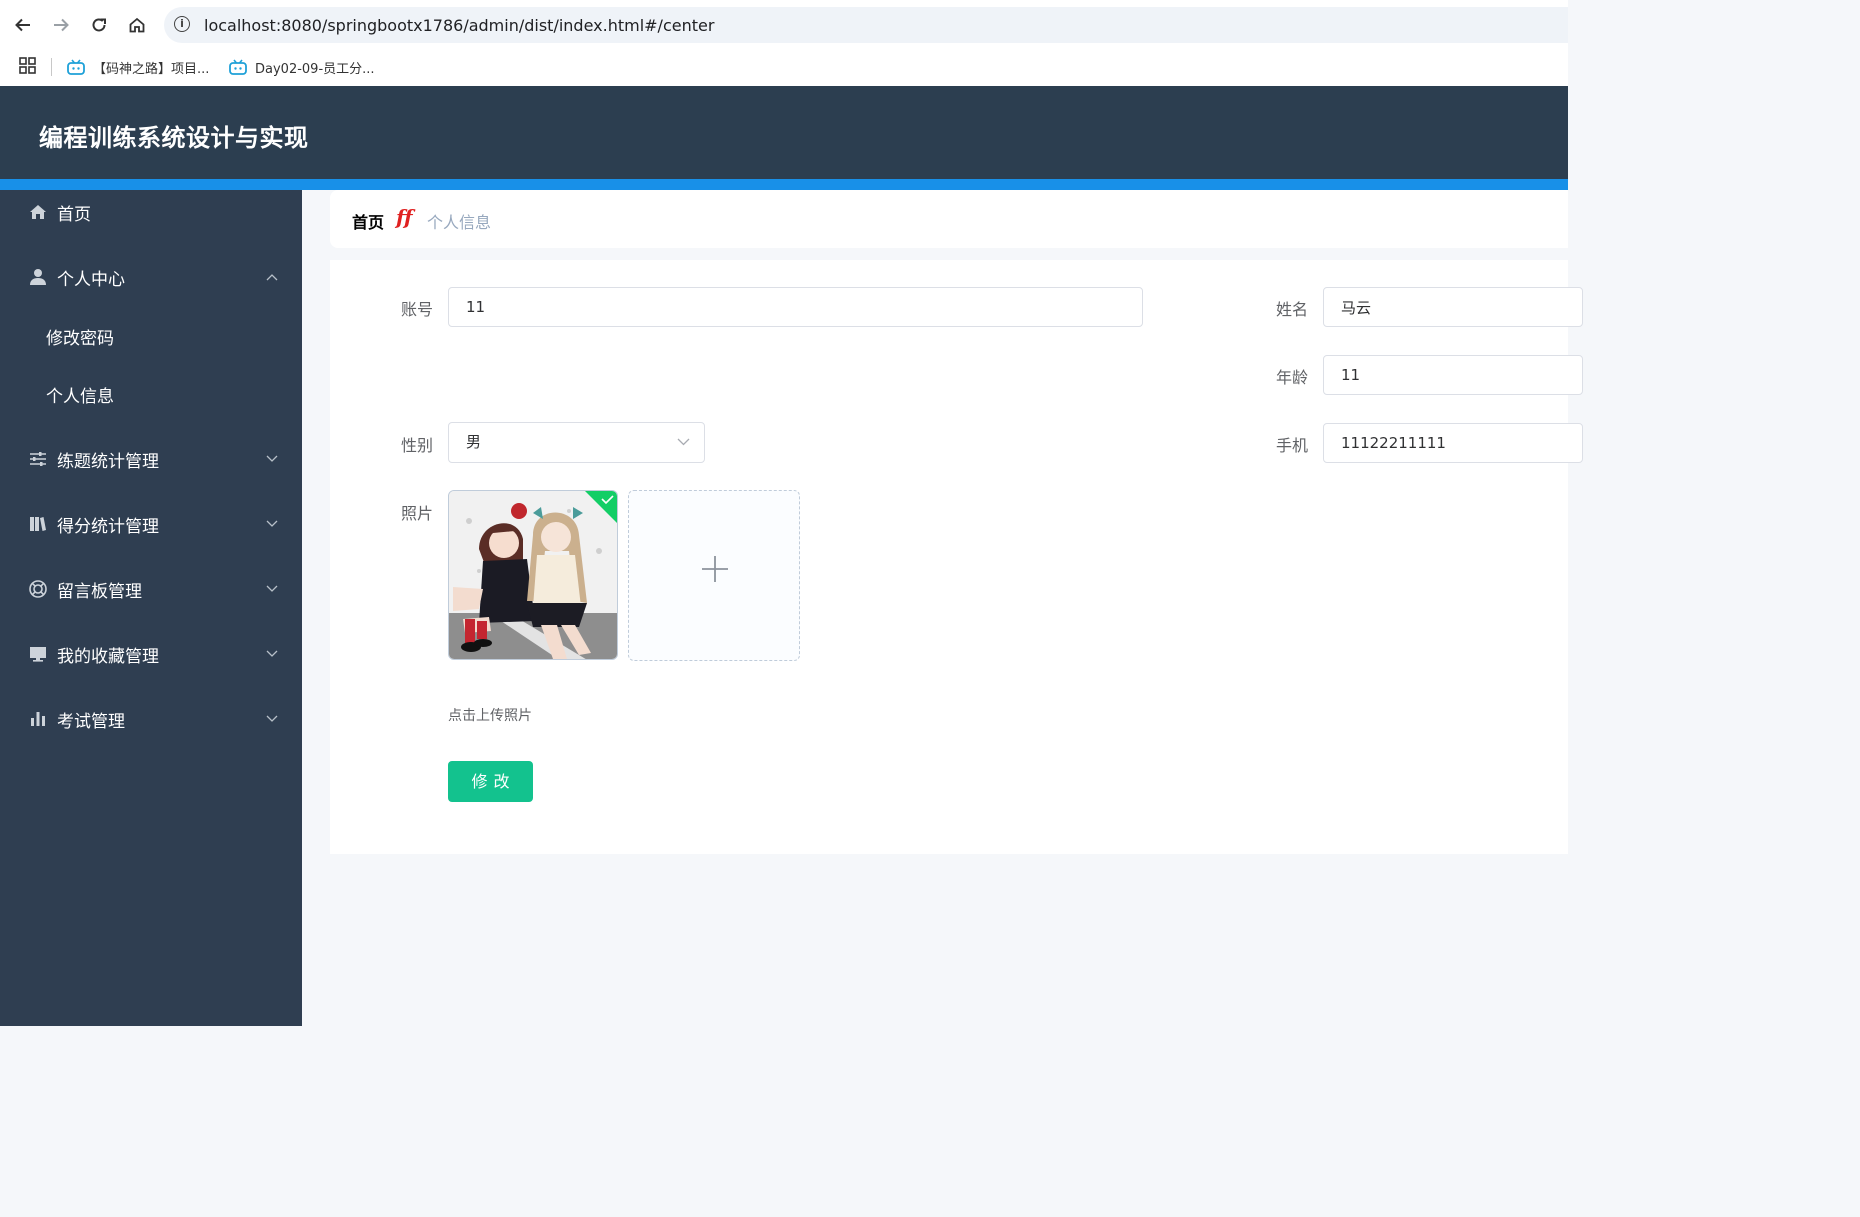 This screenshot has width=1860, height=1217. What do you see at coordinates (108, 656) in the screenshot?
I see `sidebar-item-label: 我的收藏管理` at bounding box center [108, 656].